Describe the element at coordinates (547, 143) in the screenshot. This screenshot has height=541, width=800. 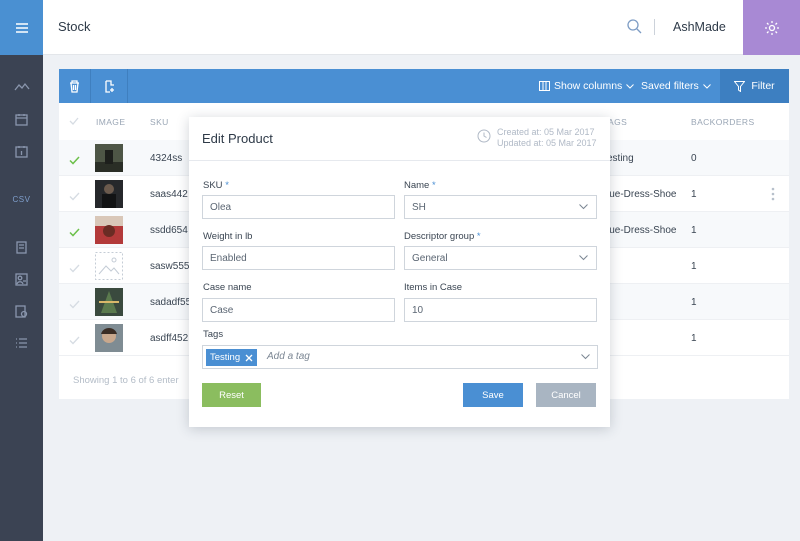
I see `updated-at: Updated at: 05 Mar 2017` at that location.